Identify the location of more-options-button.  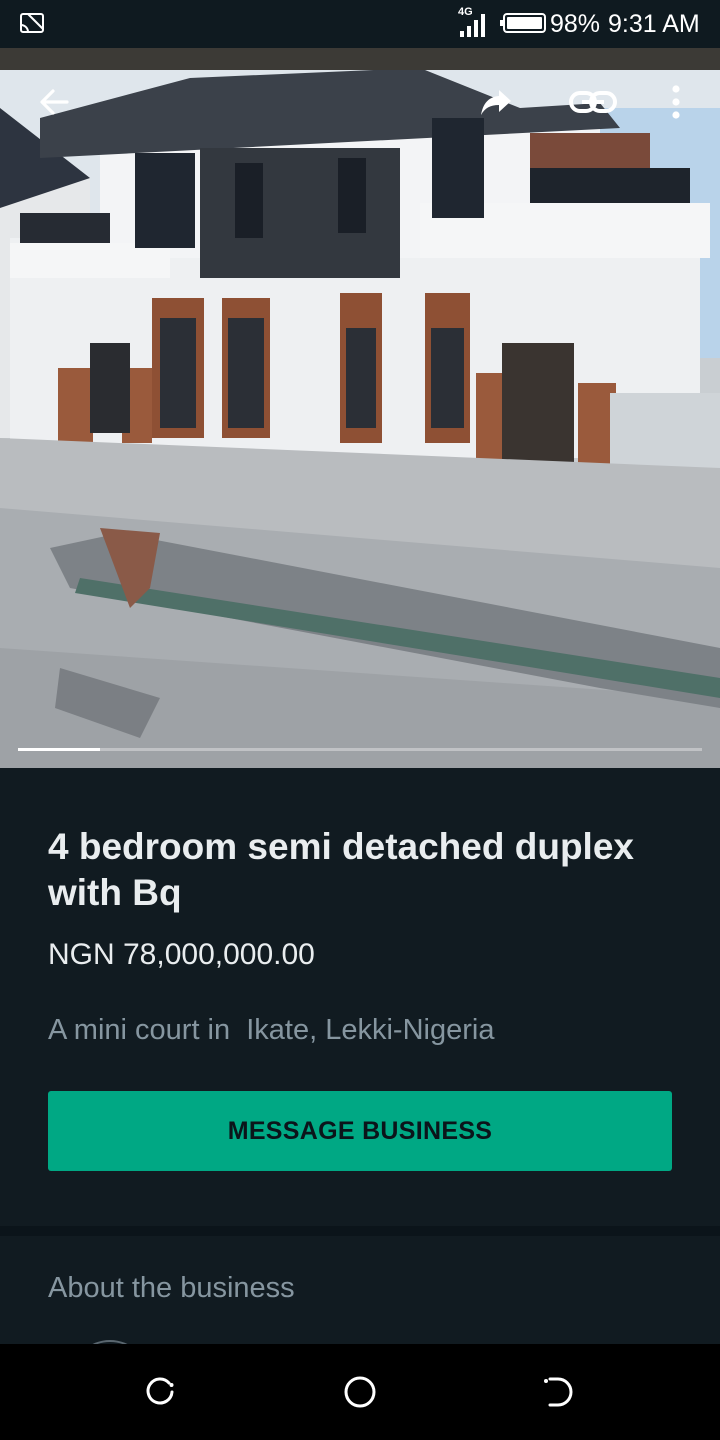
(676, 102).